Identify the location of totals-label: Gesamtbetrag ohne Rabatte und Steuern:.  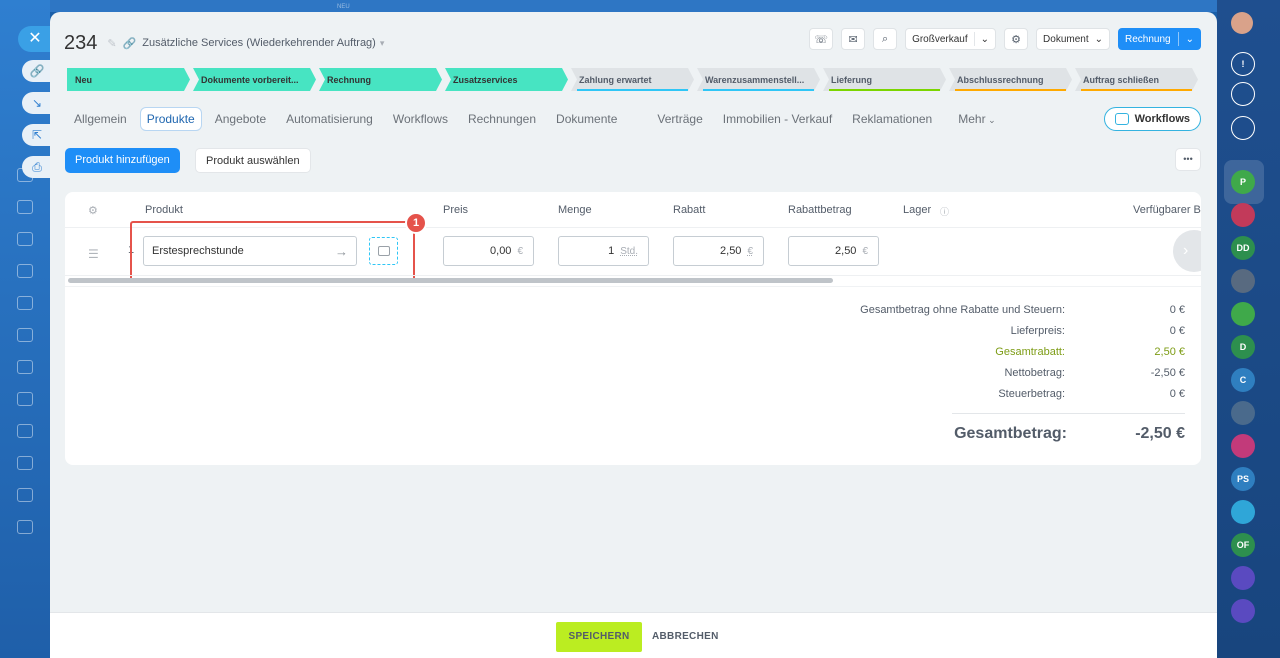
(962, 310).